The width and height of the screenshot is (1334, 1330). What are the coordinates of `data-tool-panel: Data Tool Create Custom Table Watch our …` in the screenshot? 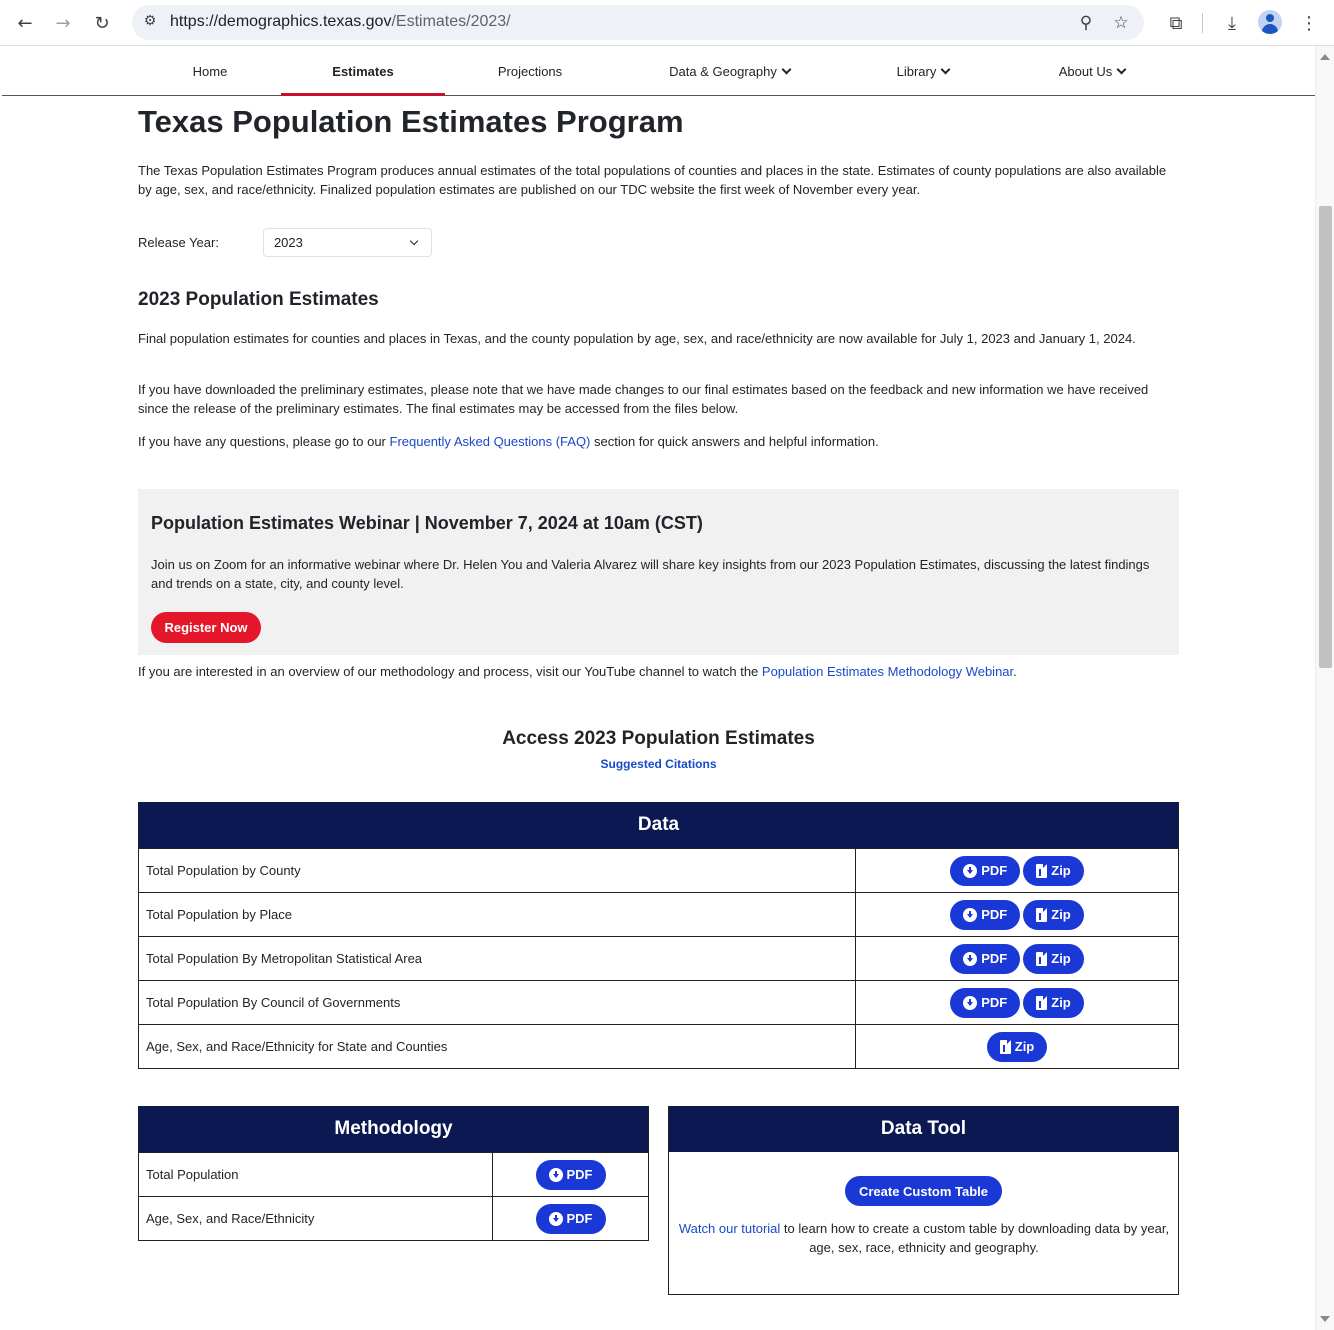 It's located at (923, 1200).